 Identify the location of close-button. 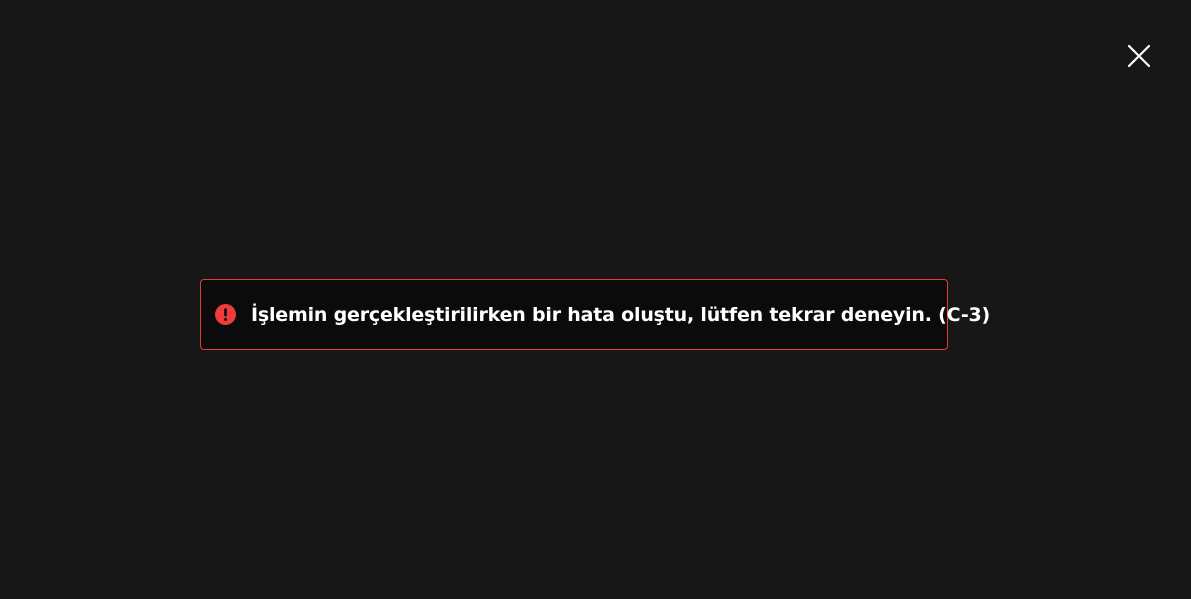
(1139, 56).